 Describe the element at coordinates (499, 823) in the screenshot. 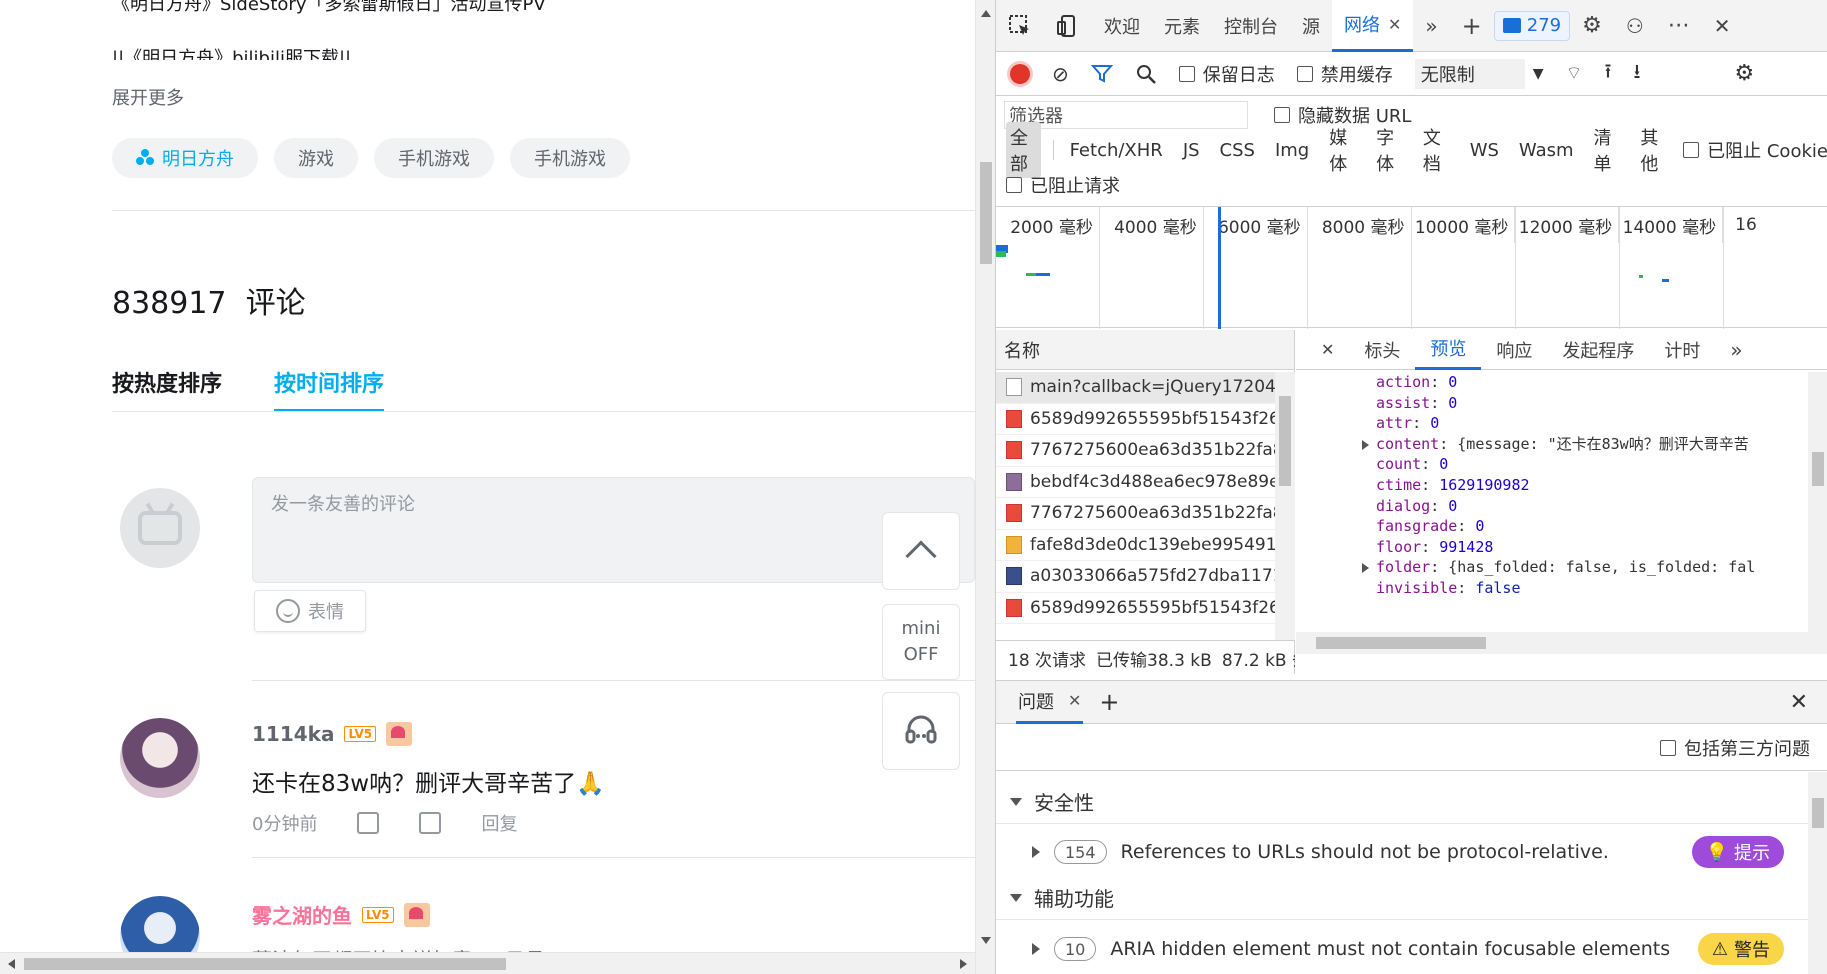

I see `reply-button: 回复` at that location.